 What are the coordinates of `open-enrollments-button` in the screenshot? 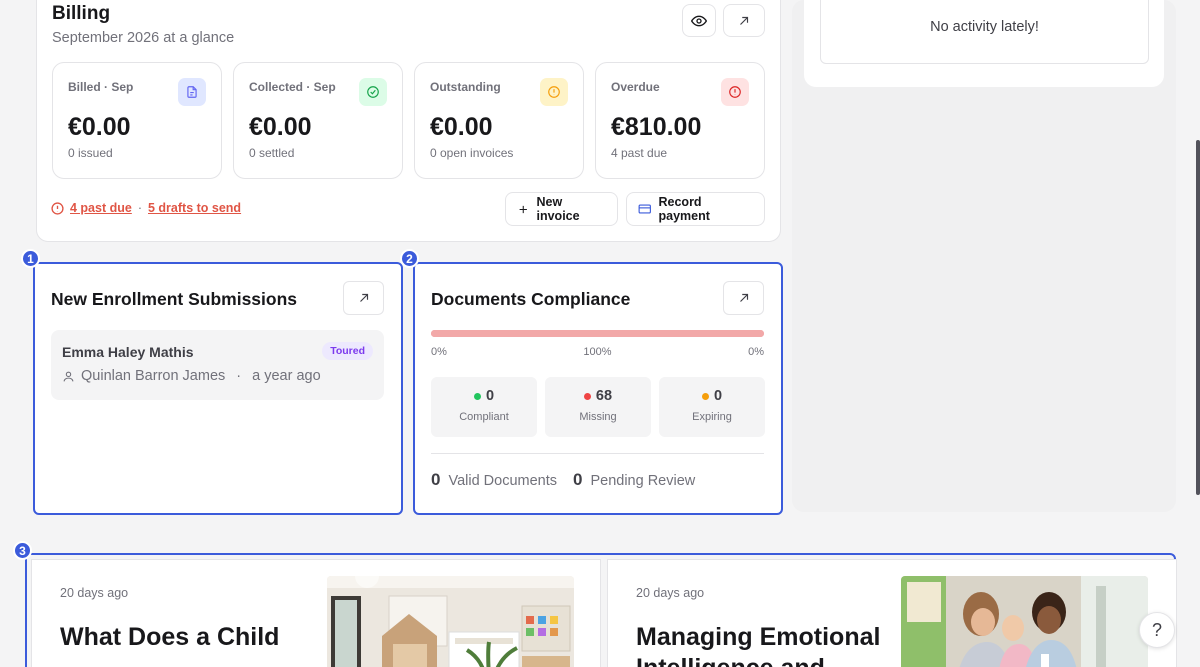 It's located at (363, 298).